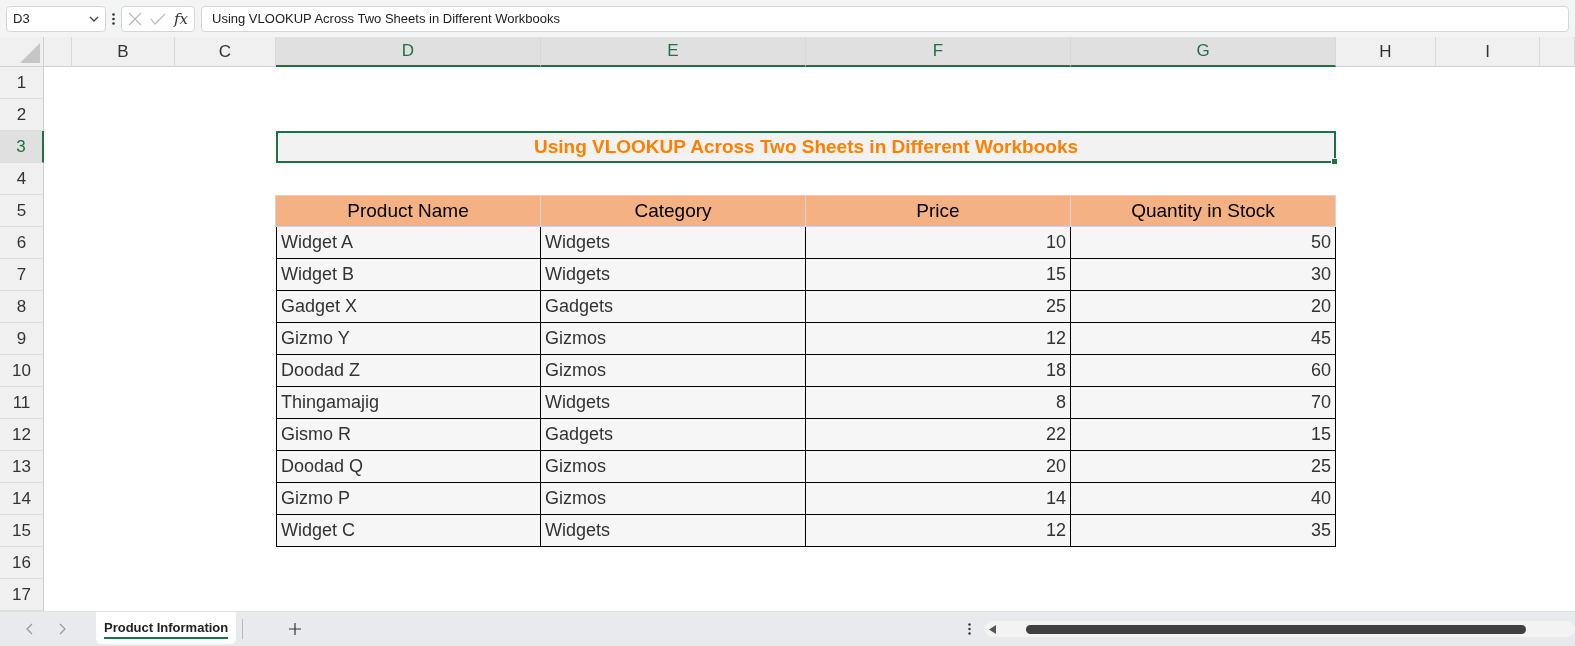  Describe the element at coordinates (22, 499) in the screenshot. I see `row-header: 14` at that location.